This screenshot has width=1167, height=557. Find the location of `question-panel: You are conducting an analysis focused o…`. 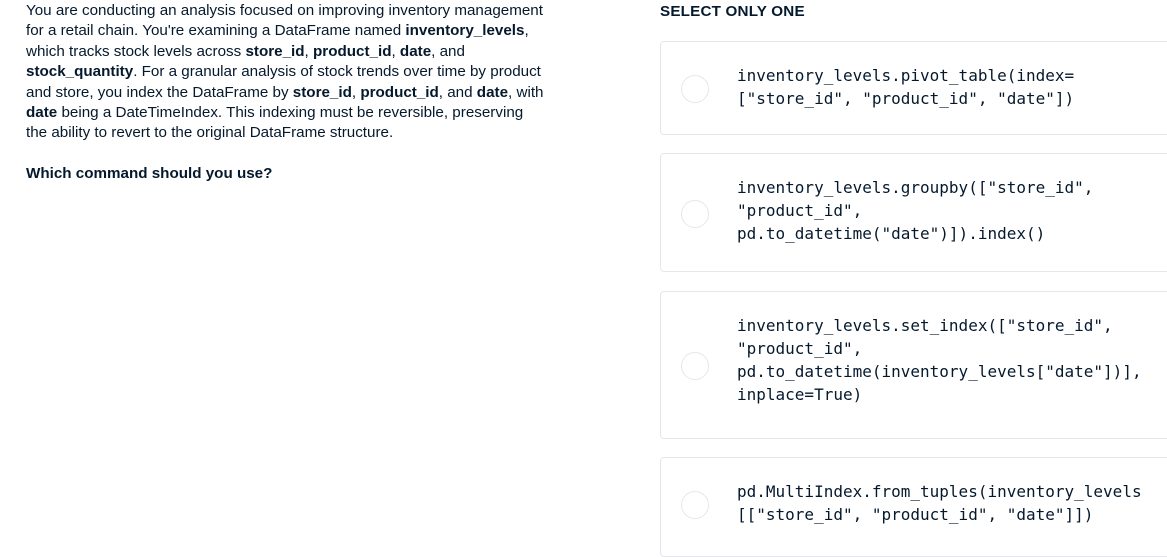

question-panel: You are conducting an analysis focused o… is located at coordinates (286, 92).